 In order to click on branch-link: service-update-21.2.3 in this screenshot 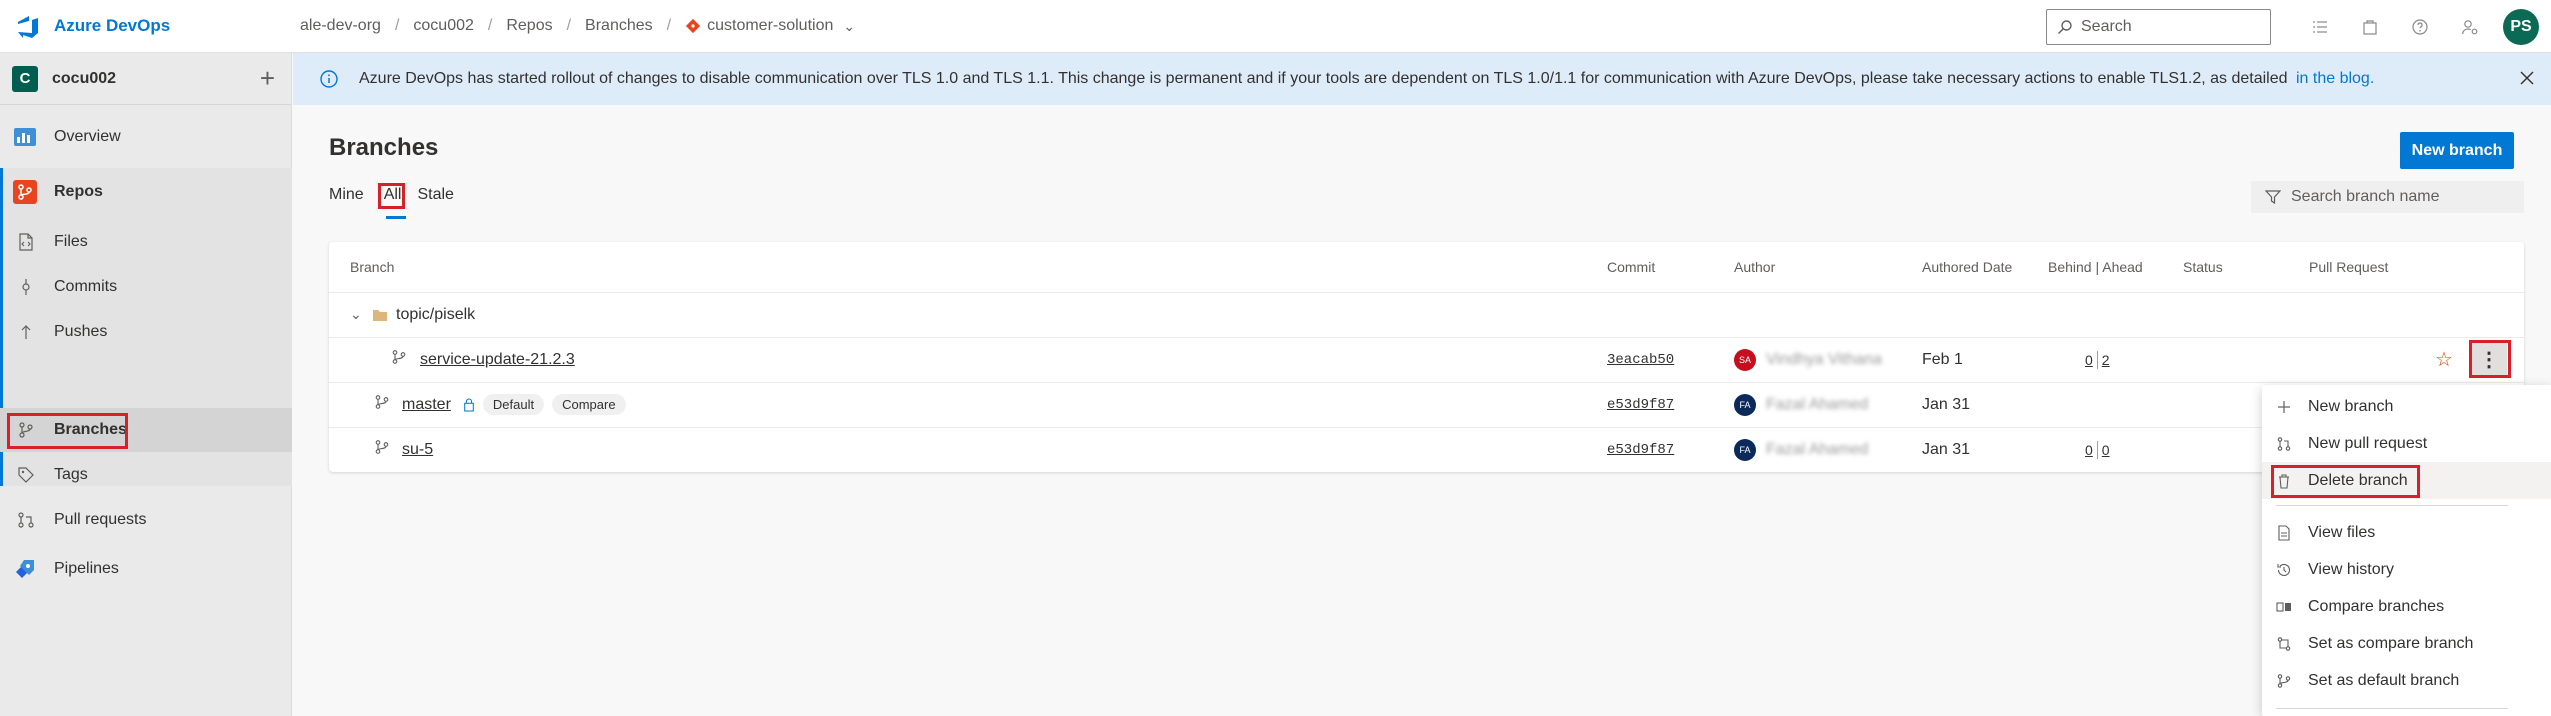, I will do `click(497, 360)`.